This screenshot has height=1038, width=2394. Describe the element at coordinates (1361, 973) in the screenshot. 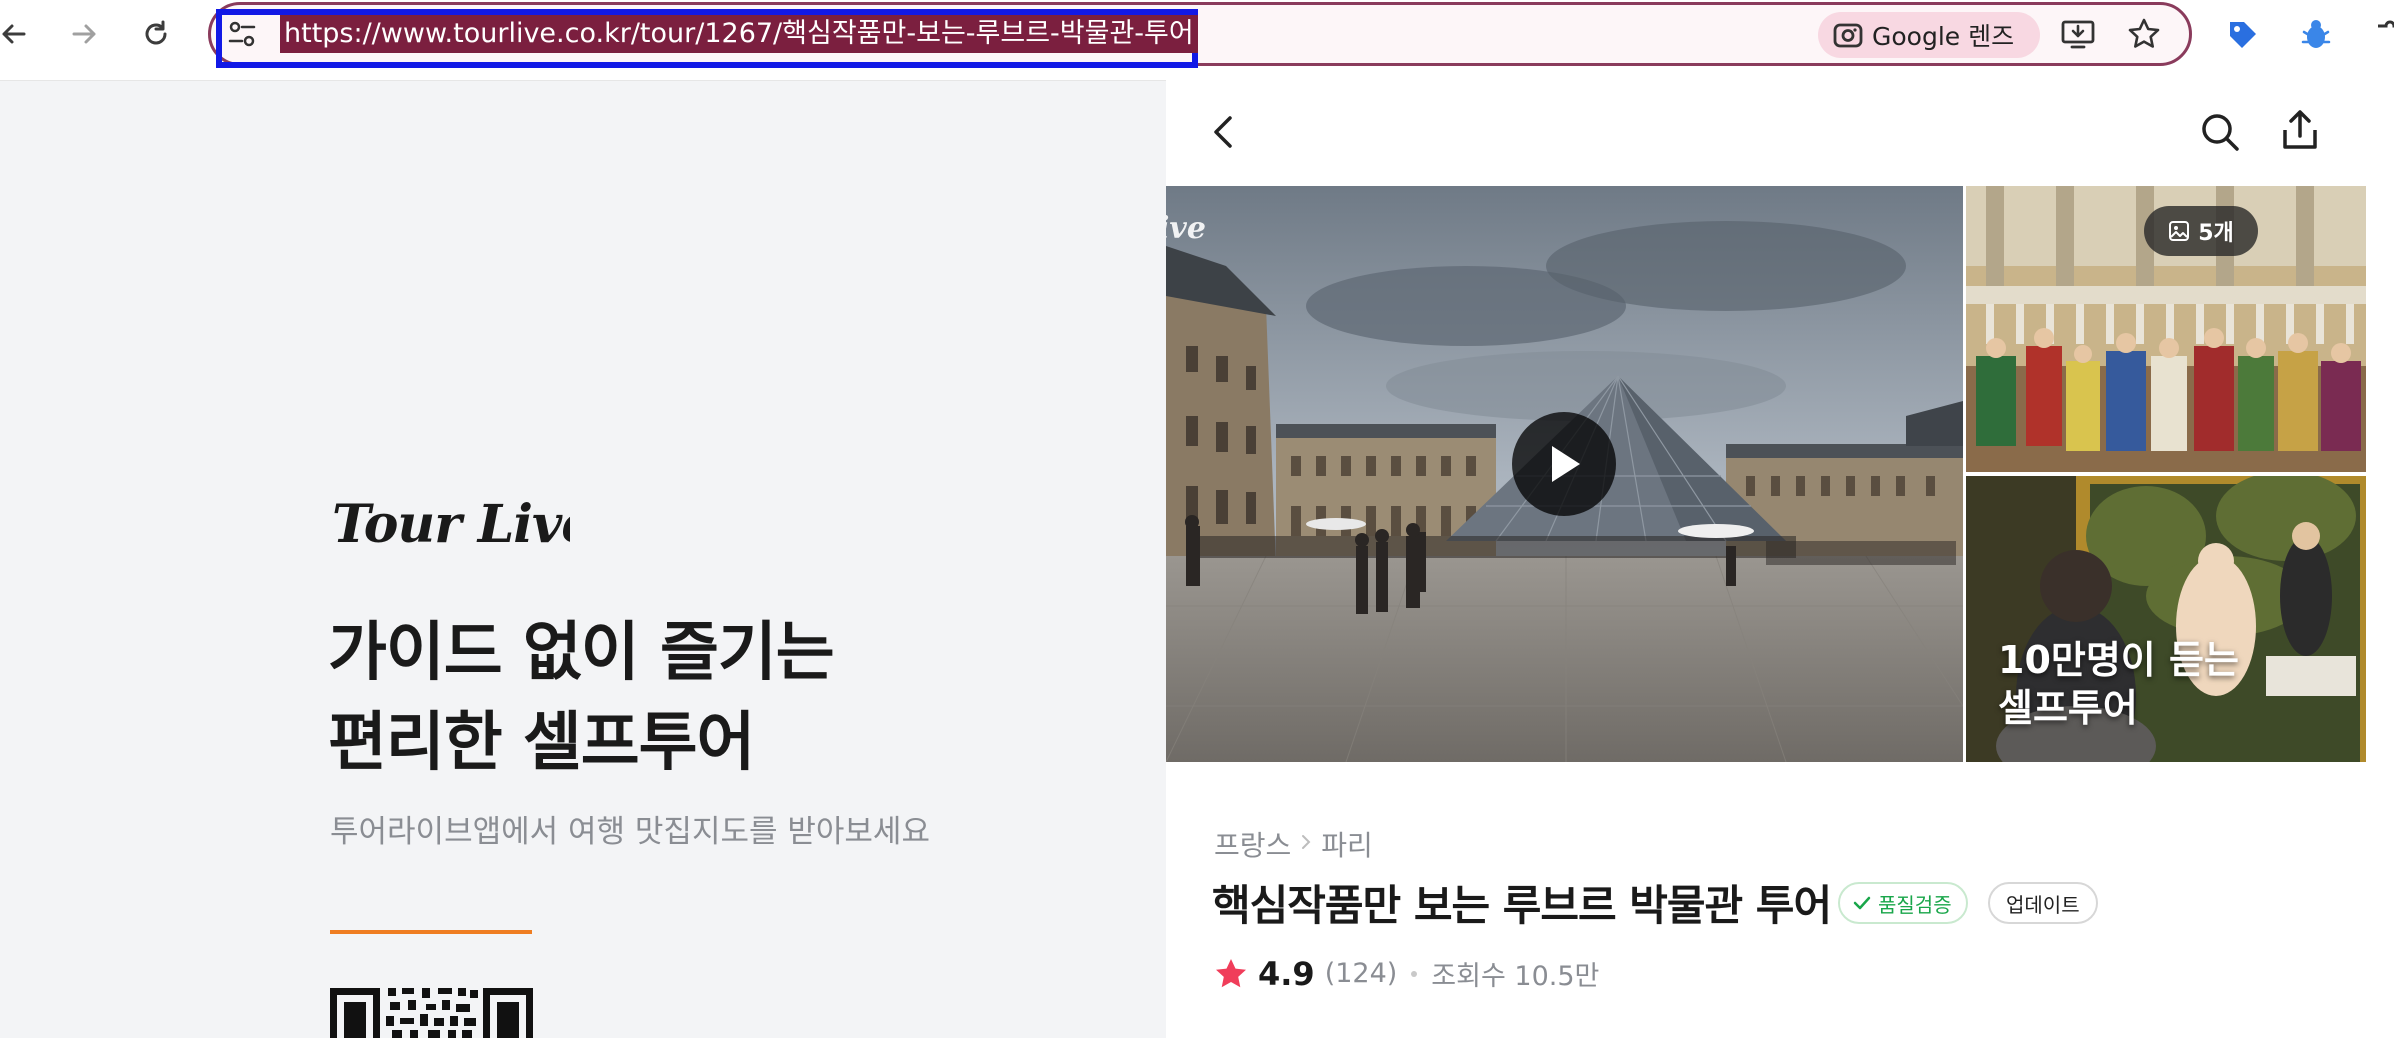

I see `review-count: (124)` at that location.